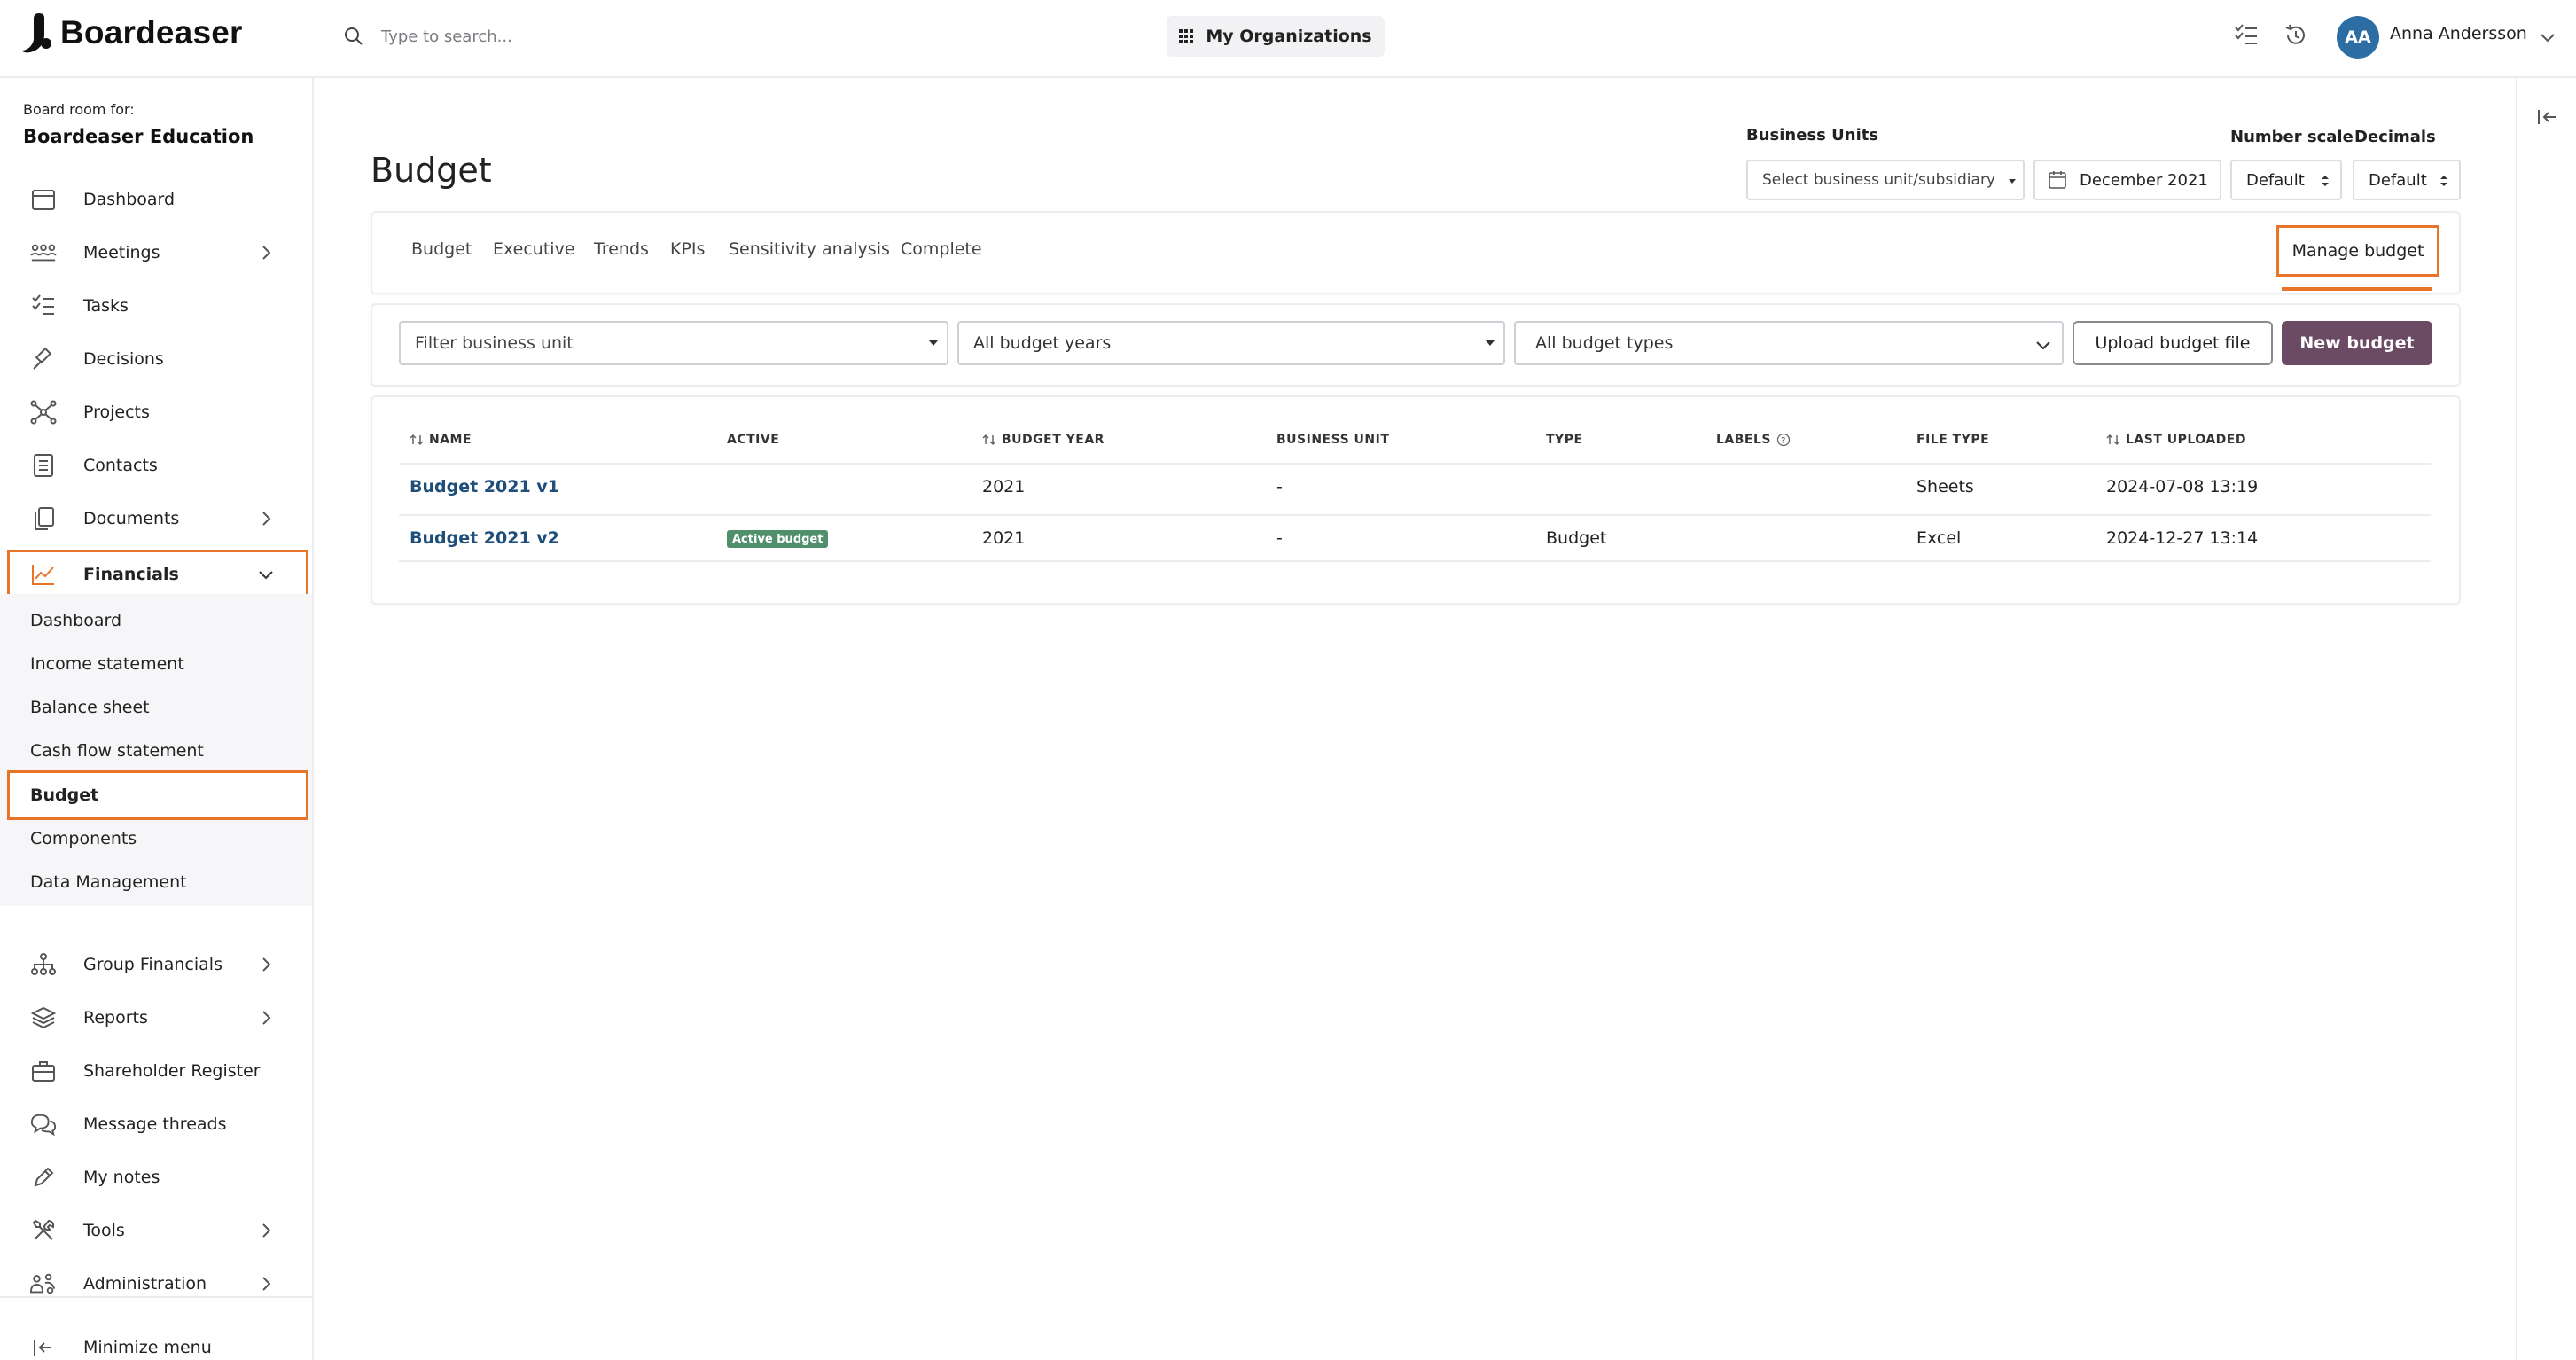 This screenshot has height=1360, width=2576. What do you see at coordinates (2292, 137) in the screenshot?
I see `number-scale-label: Number scale` at bounding box center [2292, 137].